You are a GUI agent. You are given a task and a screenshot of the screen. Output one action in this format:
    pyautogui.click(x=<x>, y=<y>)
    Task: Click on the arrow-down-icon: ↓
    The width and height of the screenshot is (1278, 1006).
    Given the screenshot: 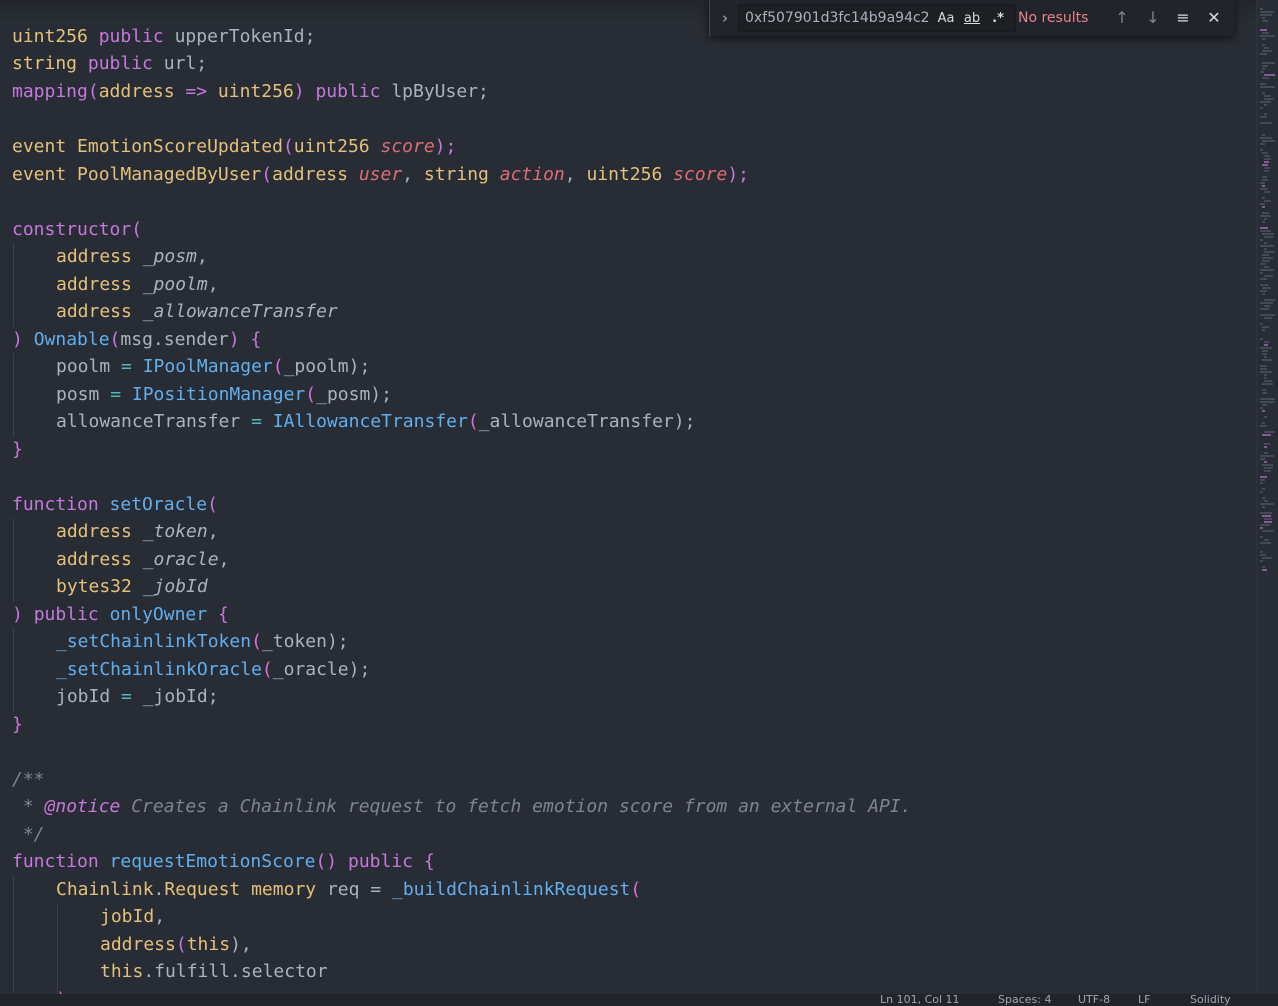 What is the action you would take?
    pyautogui.click(x=1153, y=18)
    